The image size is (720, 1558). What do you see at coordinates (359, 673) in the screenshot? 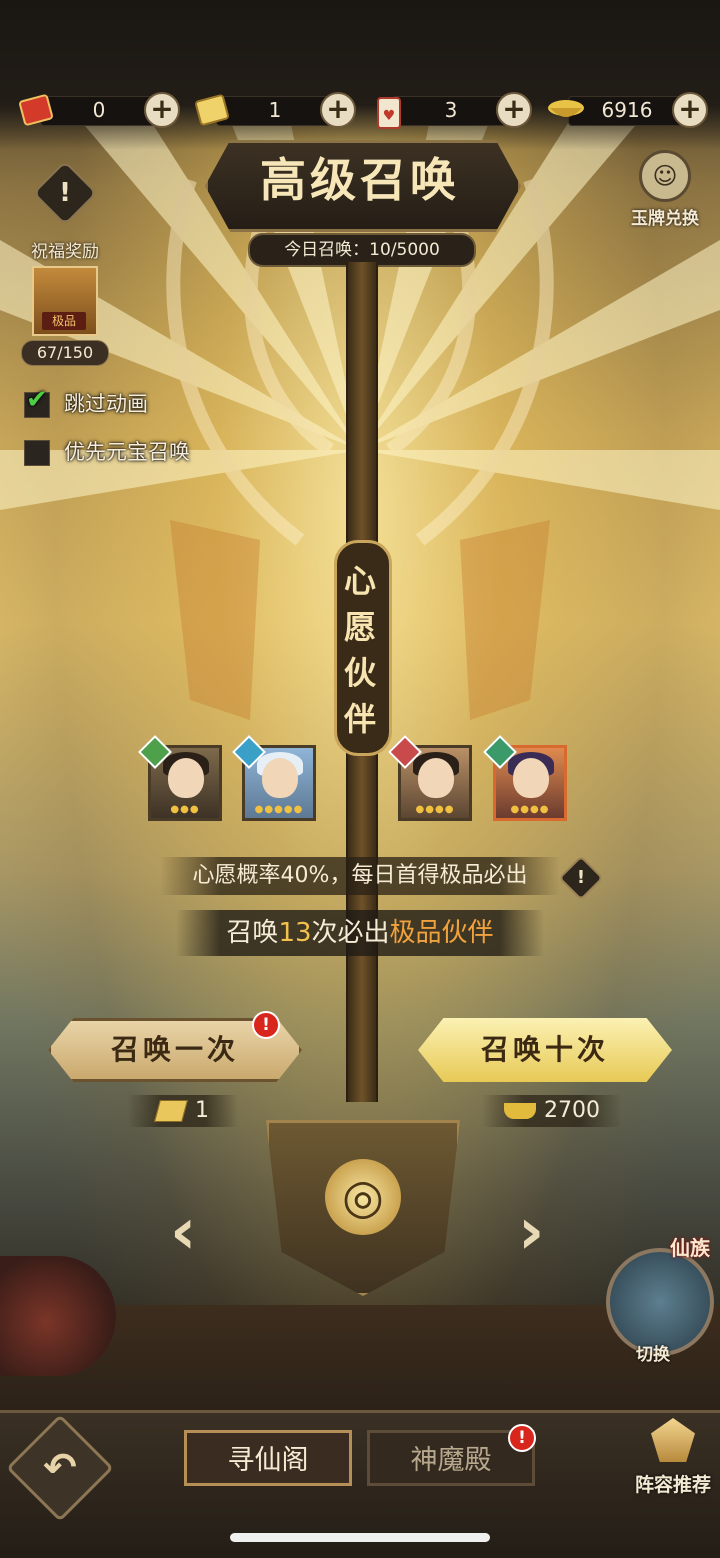
I see `wish-char: 伙` at bounding box center [359, 673].